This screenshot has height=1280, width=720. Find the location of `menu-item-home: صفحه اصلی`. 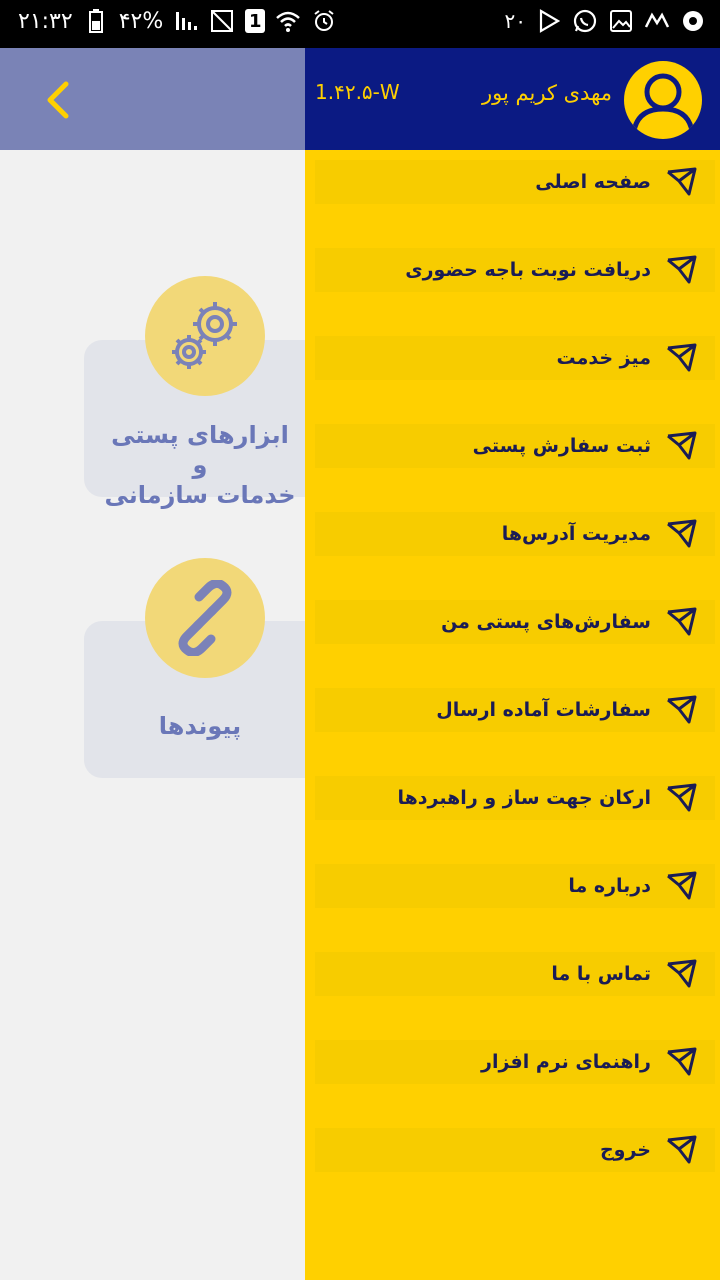

menu-item-home: صفحه اصلی is located at coordinates (515, 182).